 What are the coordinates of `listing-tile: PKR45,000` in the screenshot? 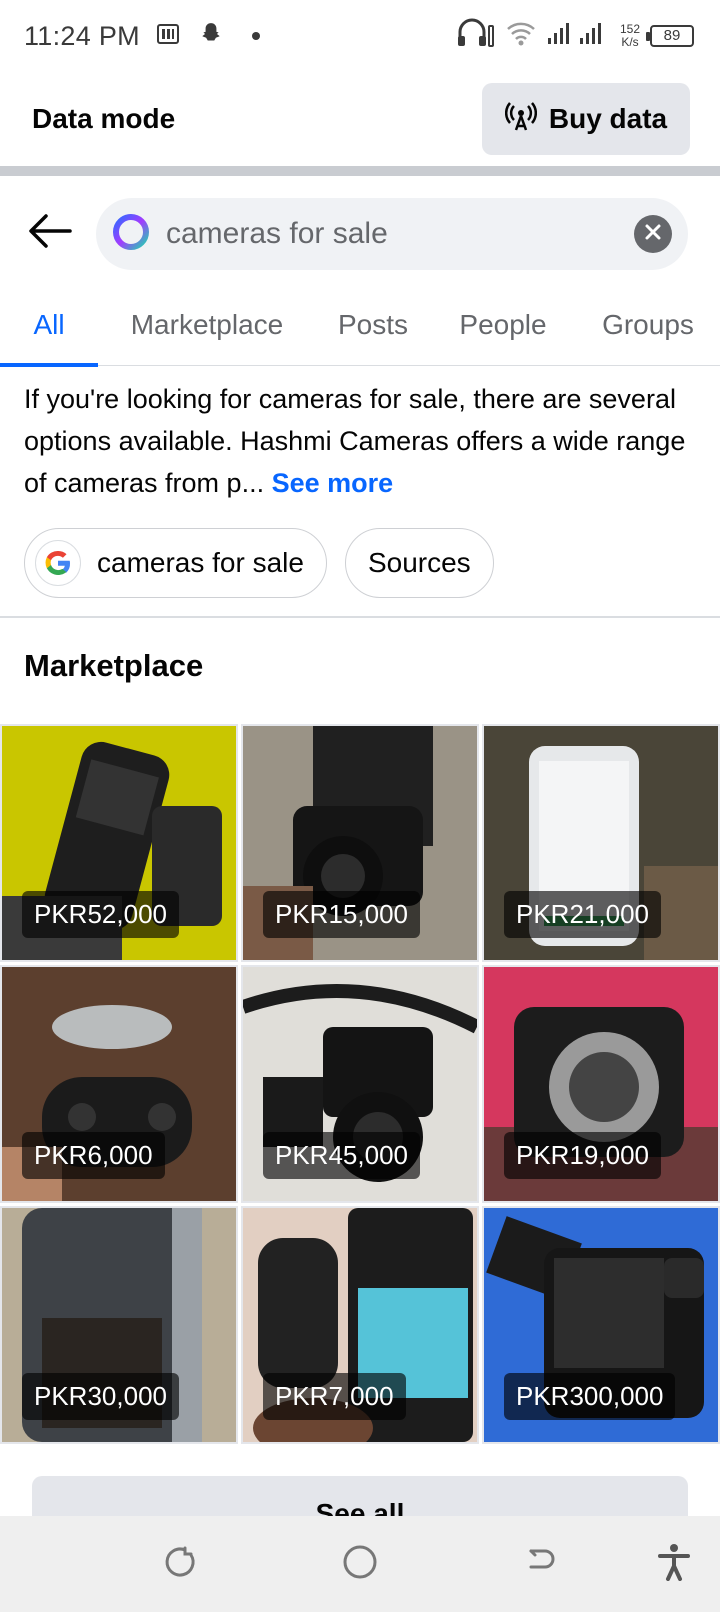 It's located at (360, 1084).